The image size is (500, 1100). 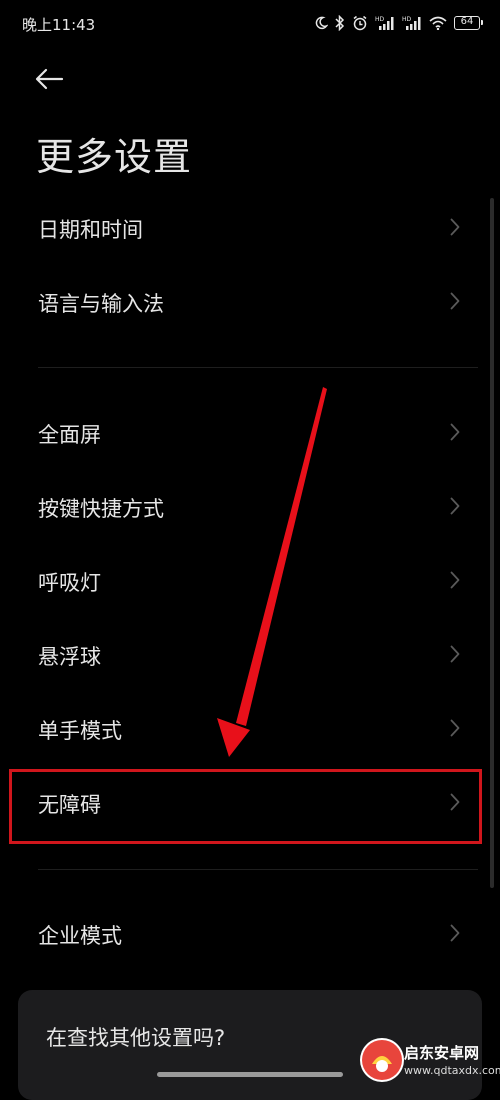 I want to click on home-indicator, so click(x=250, y=1074).